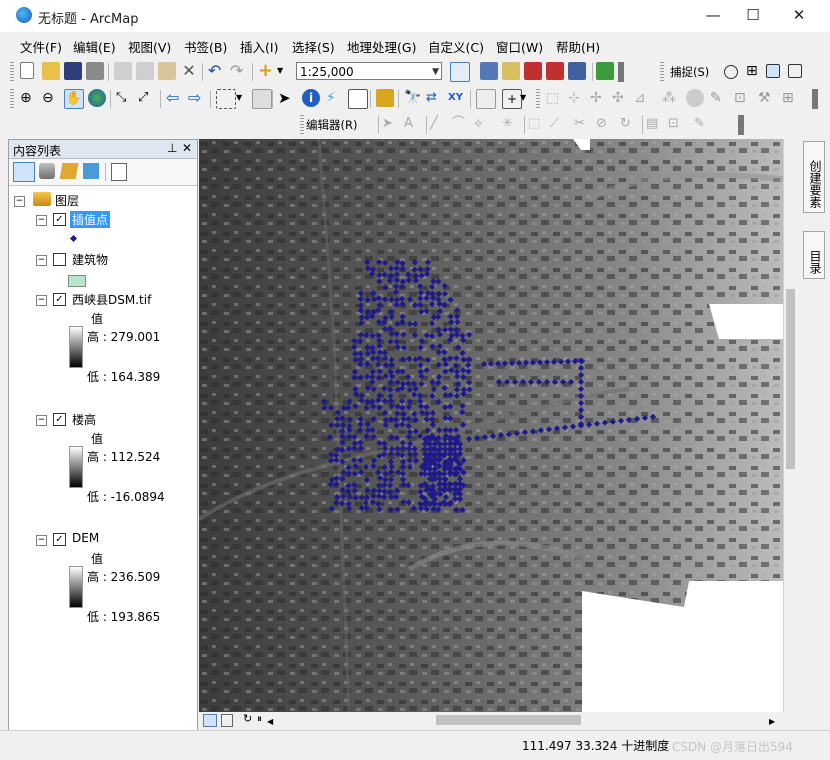 This screenshot has height=760, width=830. I want to click on menu-file: 文件(F), so click(41, 46).